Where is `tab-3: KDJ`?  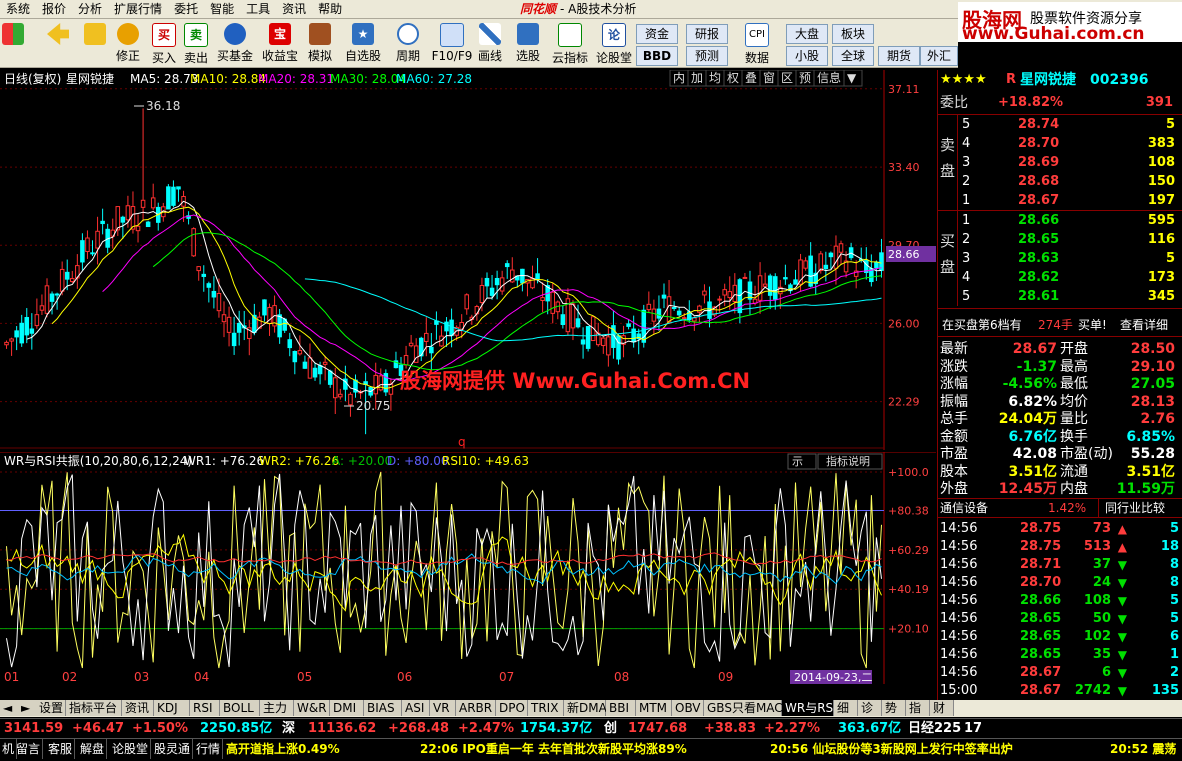
tab-3: KDJ is located at coordinates (172, 708).